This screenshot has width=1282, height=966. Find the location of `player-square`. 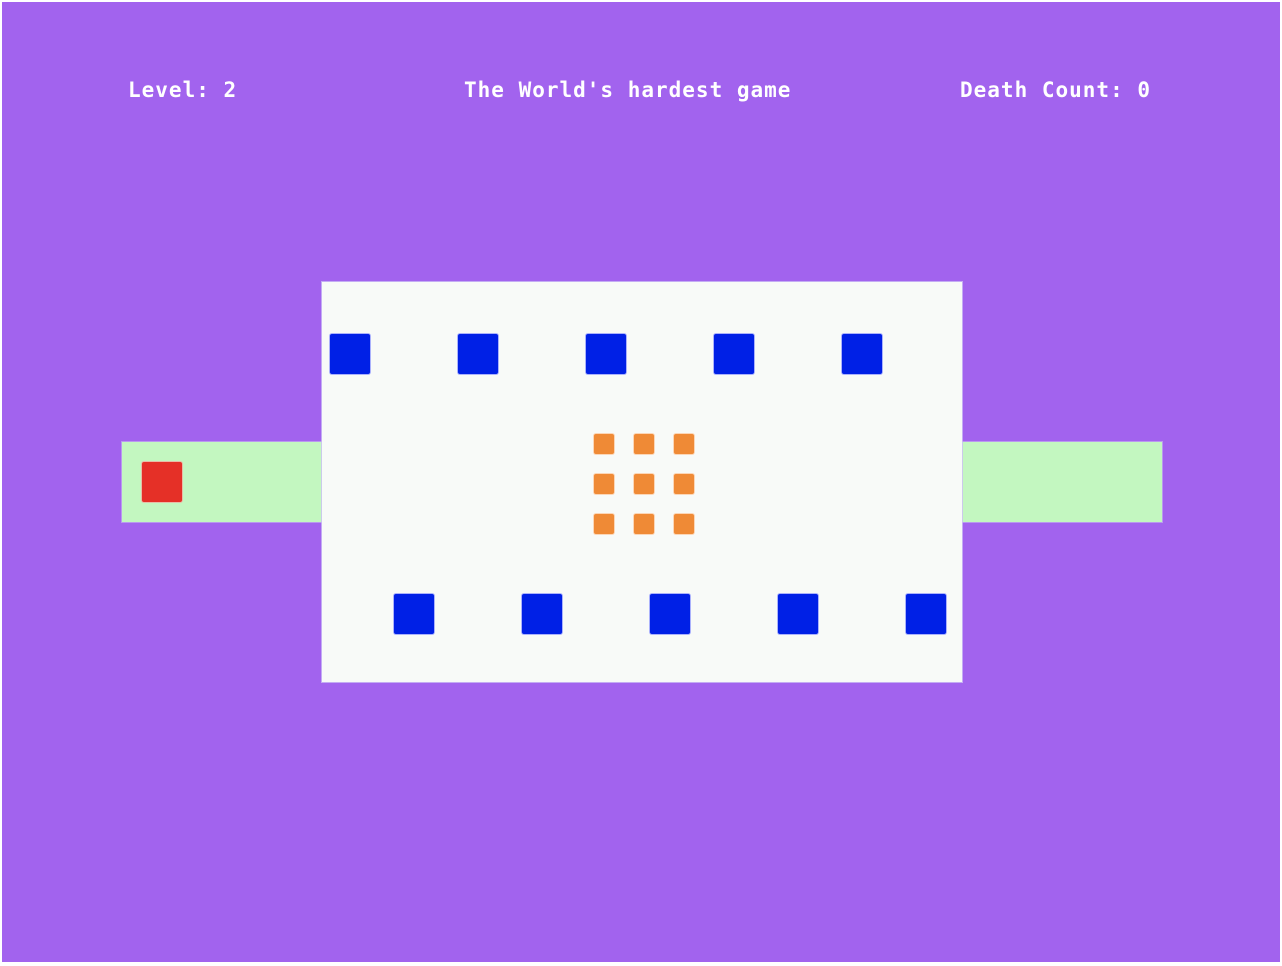

player-square is located at coordinates (162, 482).